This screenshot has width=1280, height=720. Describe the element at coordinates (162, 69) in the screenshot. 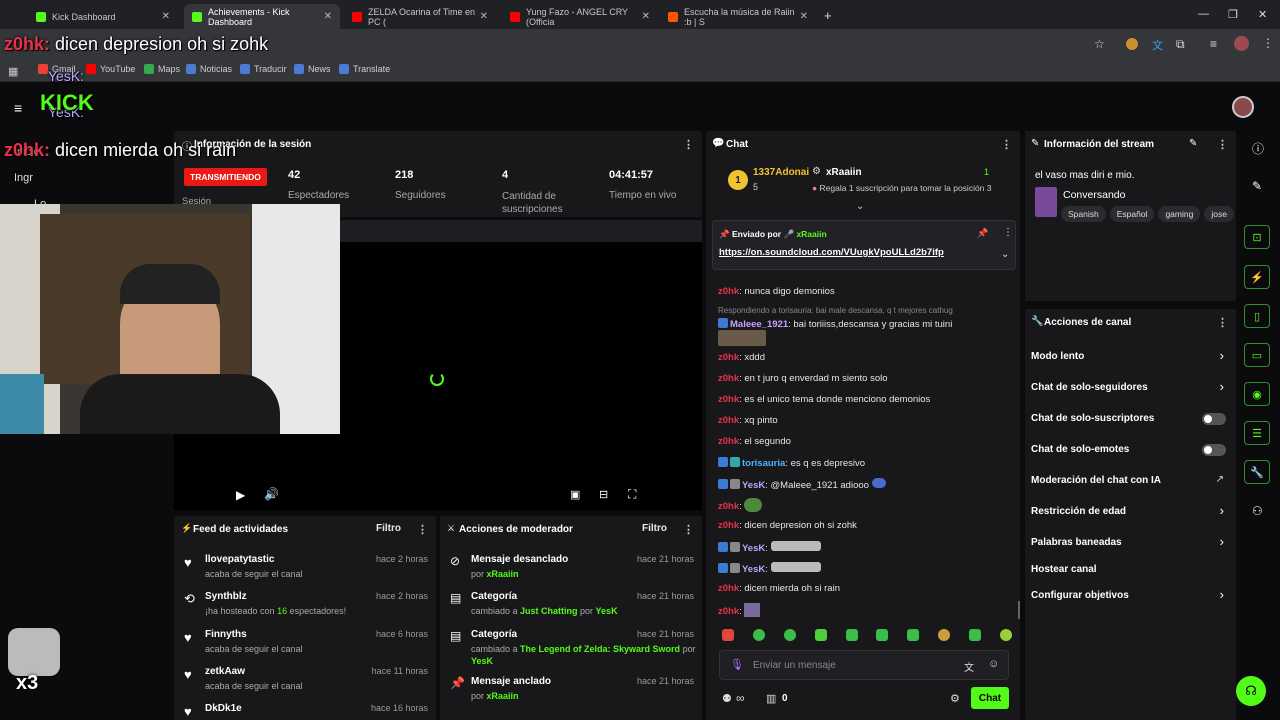

I see `bookmark-maps: Maps` at that location.